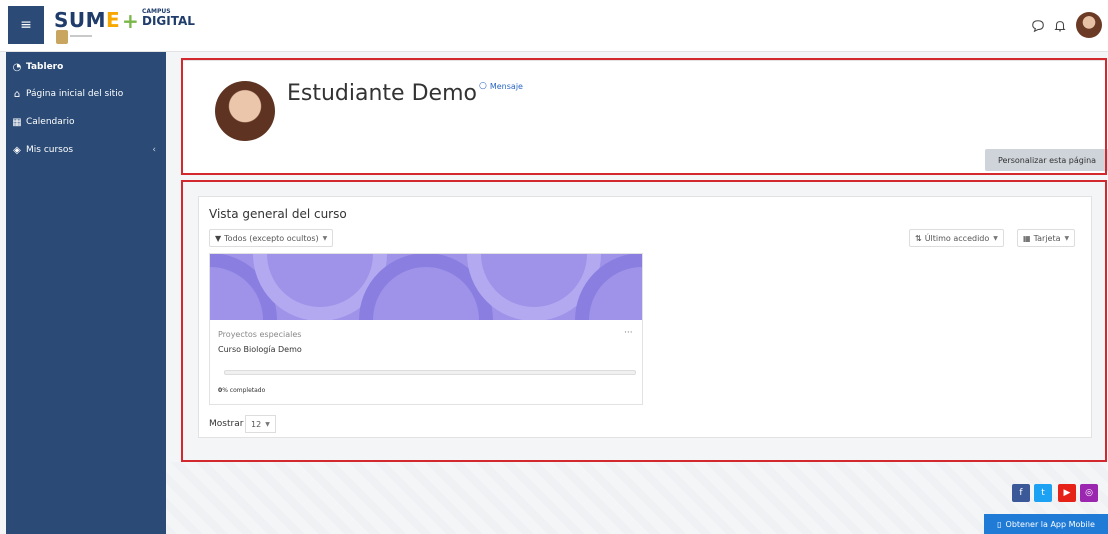 This screenshot has width=1108, height=534. I want to click on sidebar-item-calendario: ▦ Calendario, so click(86, 122).